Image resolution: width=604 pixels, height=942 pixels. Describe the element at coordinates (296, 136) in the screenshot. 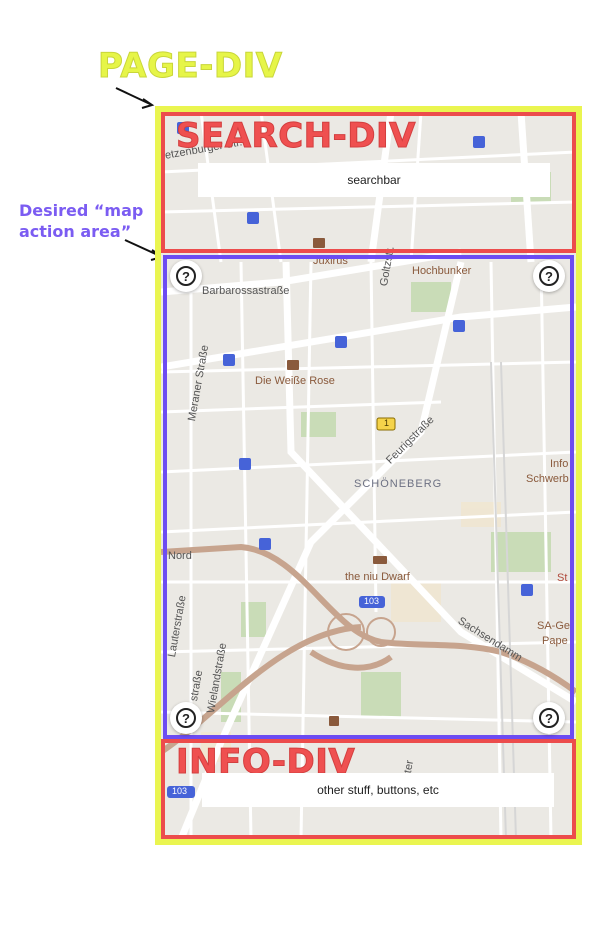

I see `search-div-label: SEARCH-DIV` at that location.